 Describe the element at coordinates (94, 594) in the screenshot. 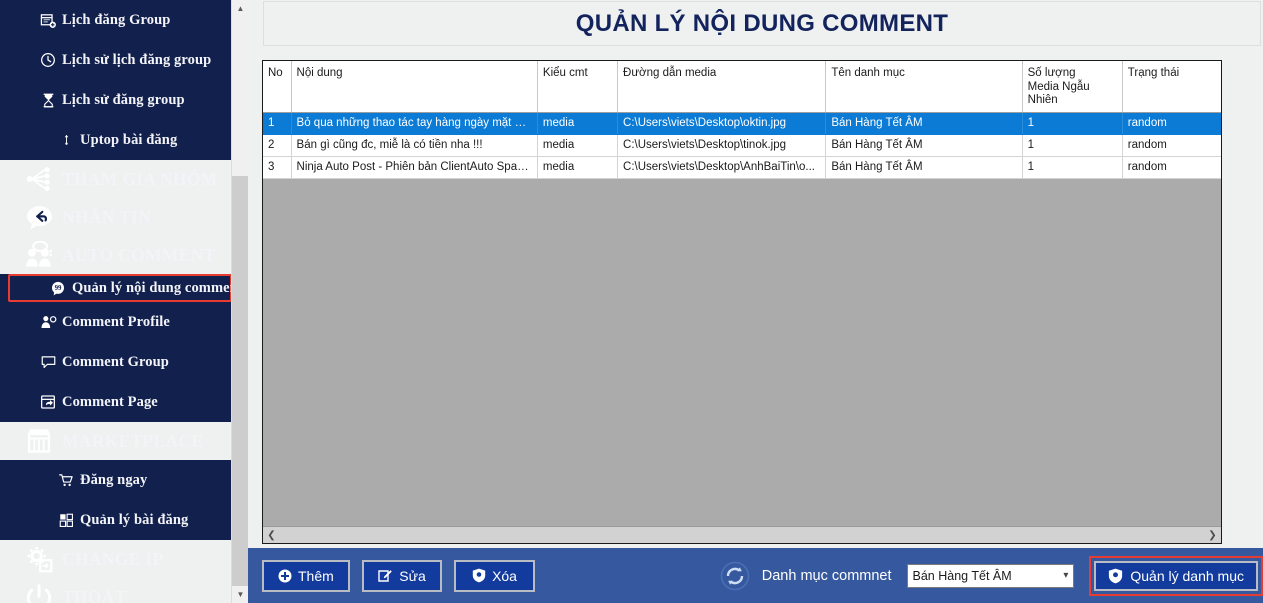

I see `sidebar-item-label: THOÁT` at that location.